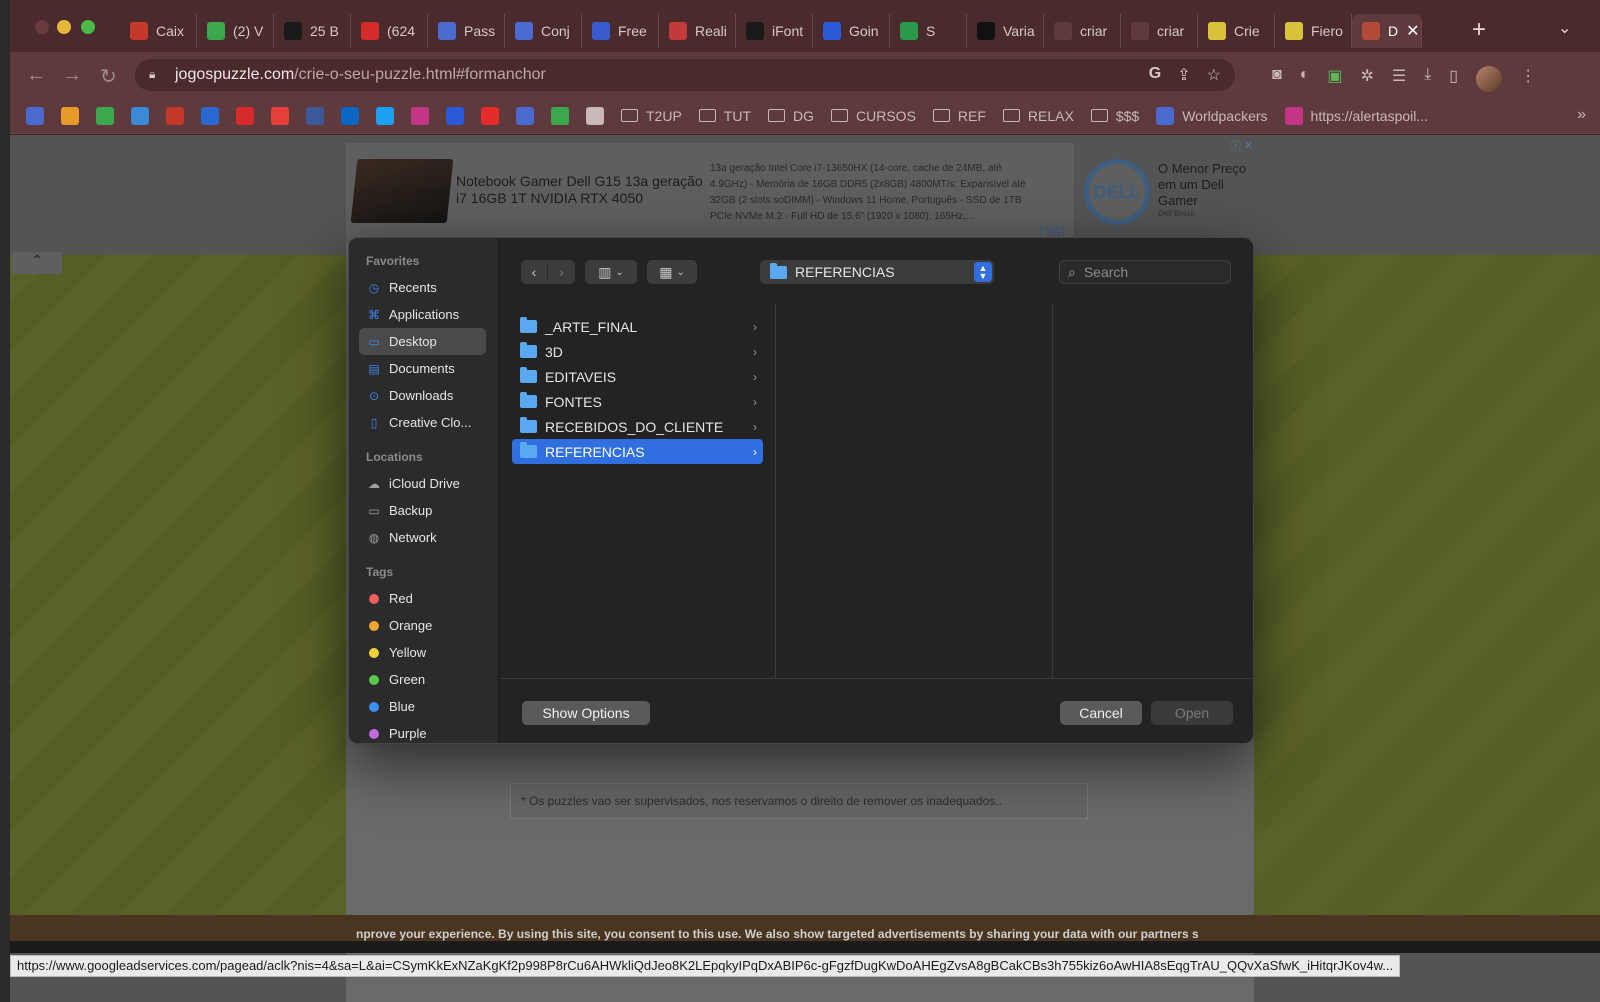  What do you see at coordinates (1412, 31) in the screenshot?
I see `close-tab-icon: ✕` at bounding box center [1412, 31].